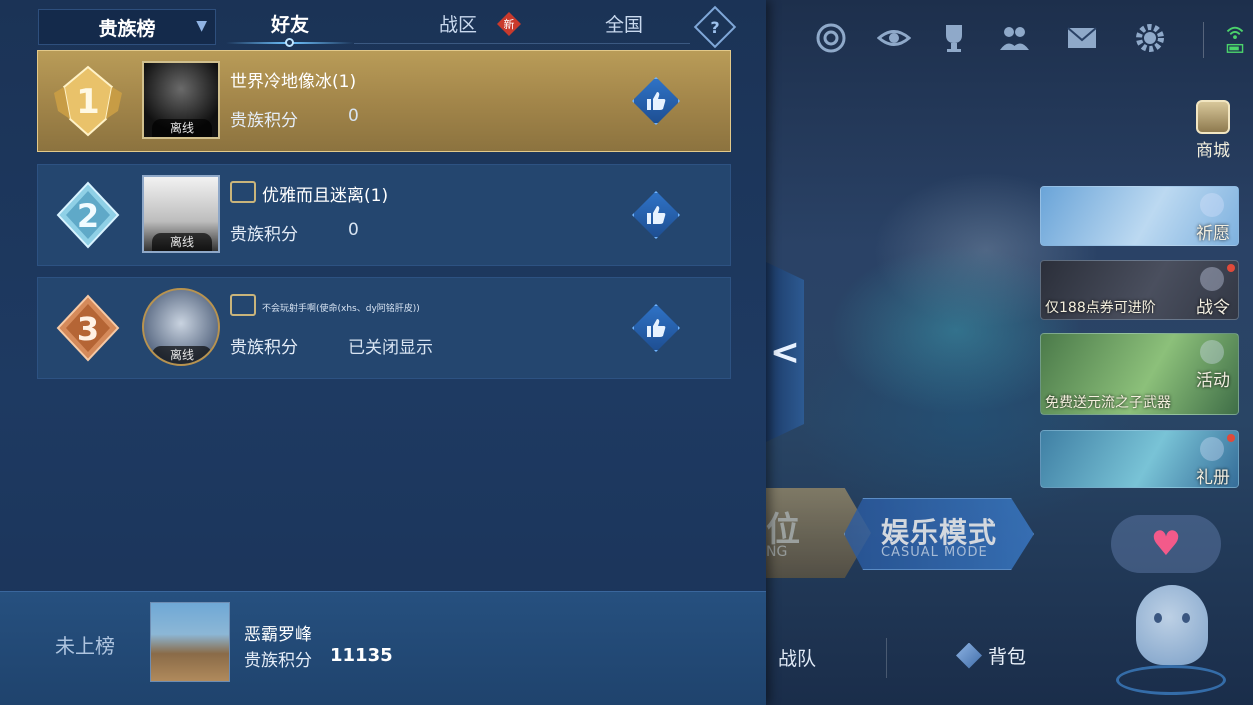 The height and width of the screenshot is (705, 1253). I want to click on pet-assistant: ♥, so click(1171, 610).